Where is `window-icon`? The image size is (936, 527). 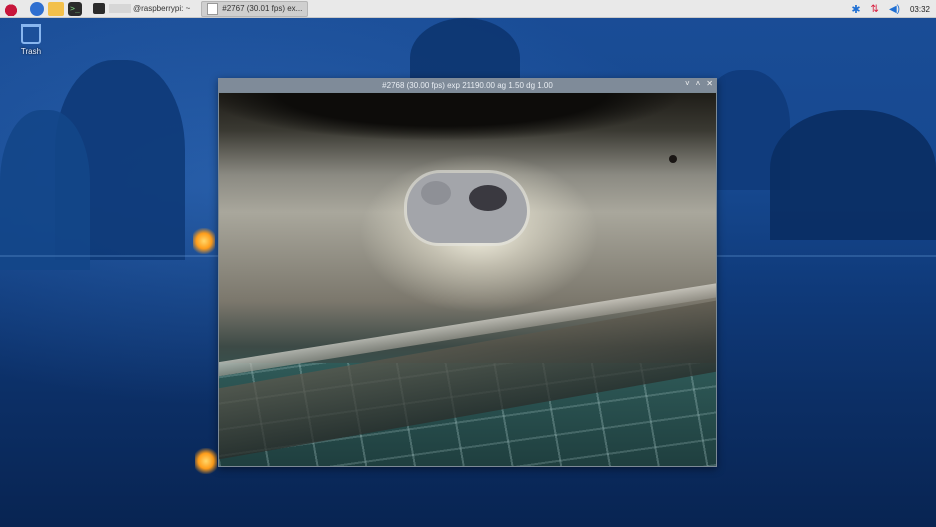
window-icon is located at coordinates (213, 8).